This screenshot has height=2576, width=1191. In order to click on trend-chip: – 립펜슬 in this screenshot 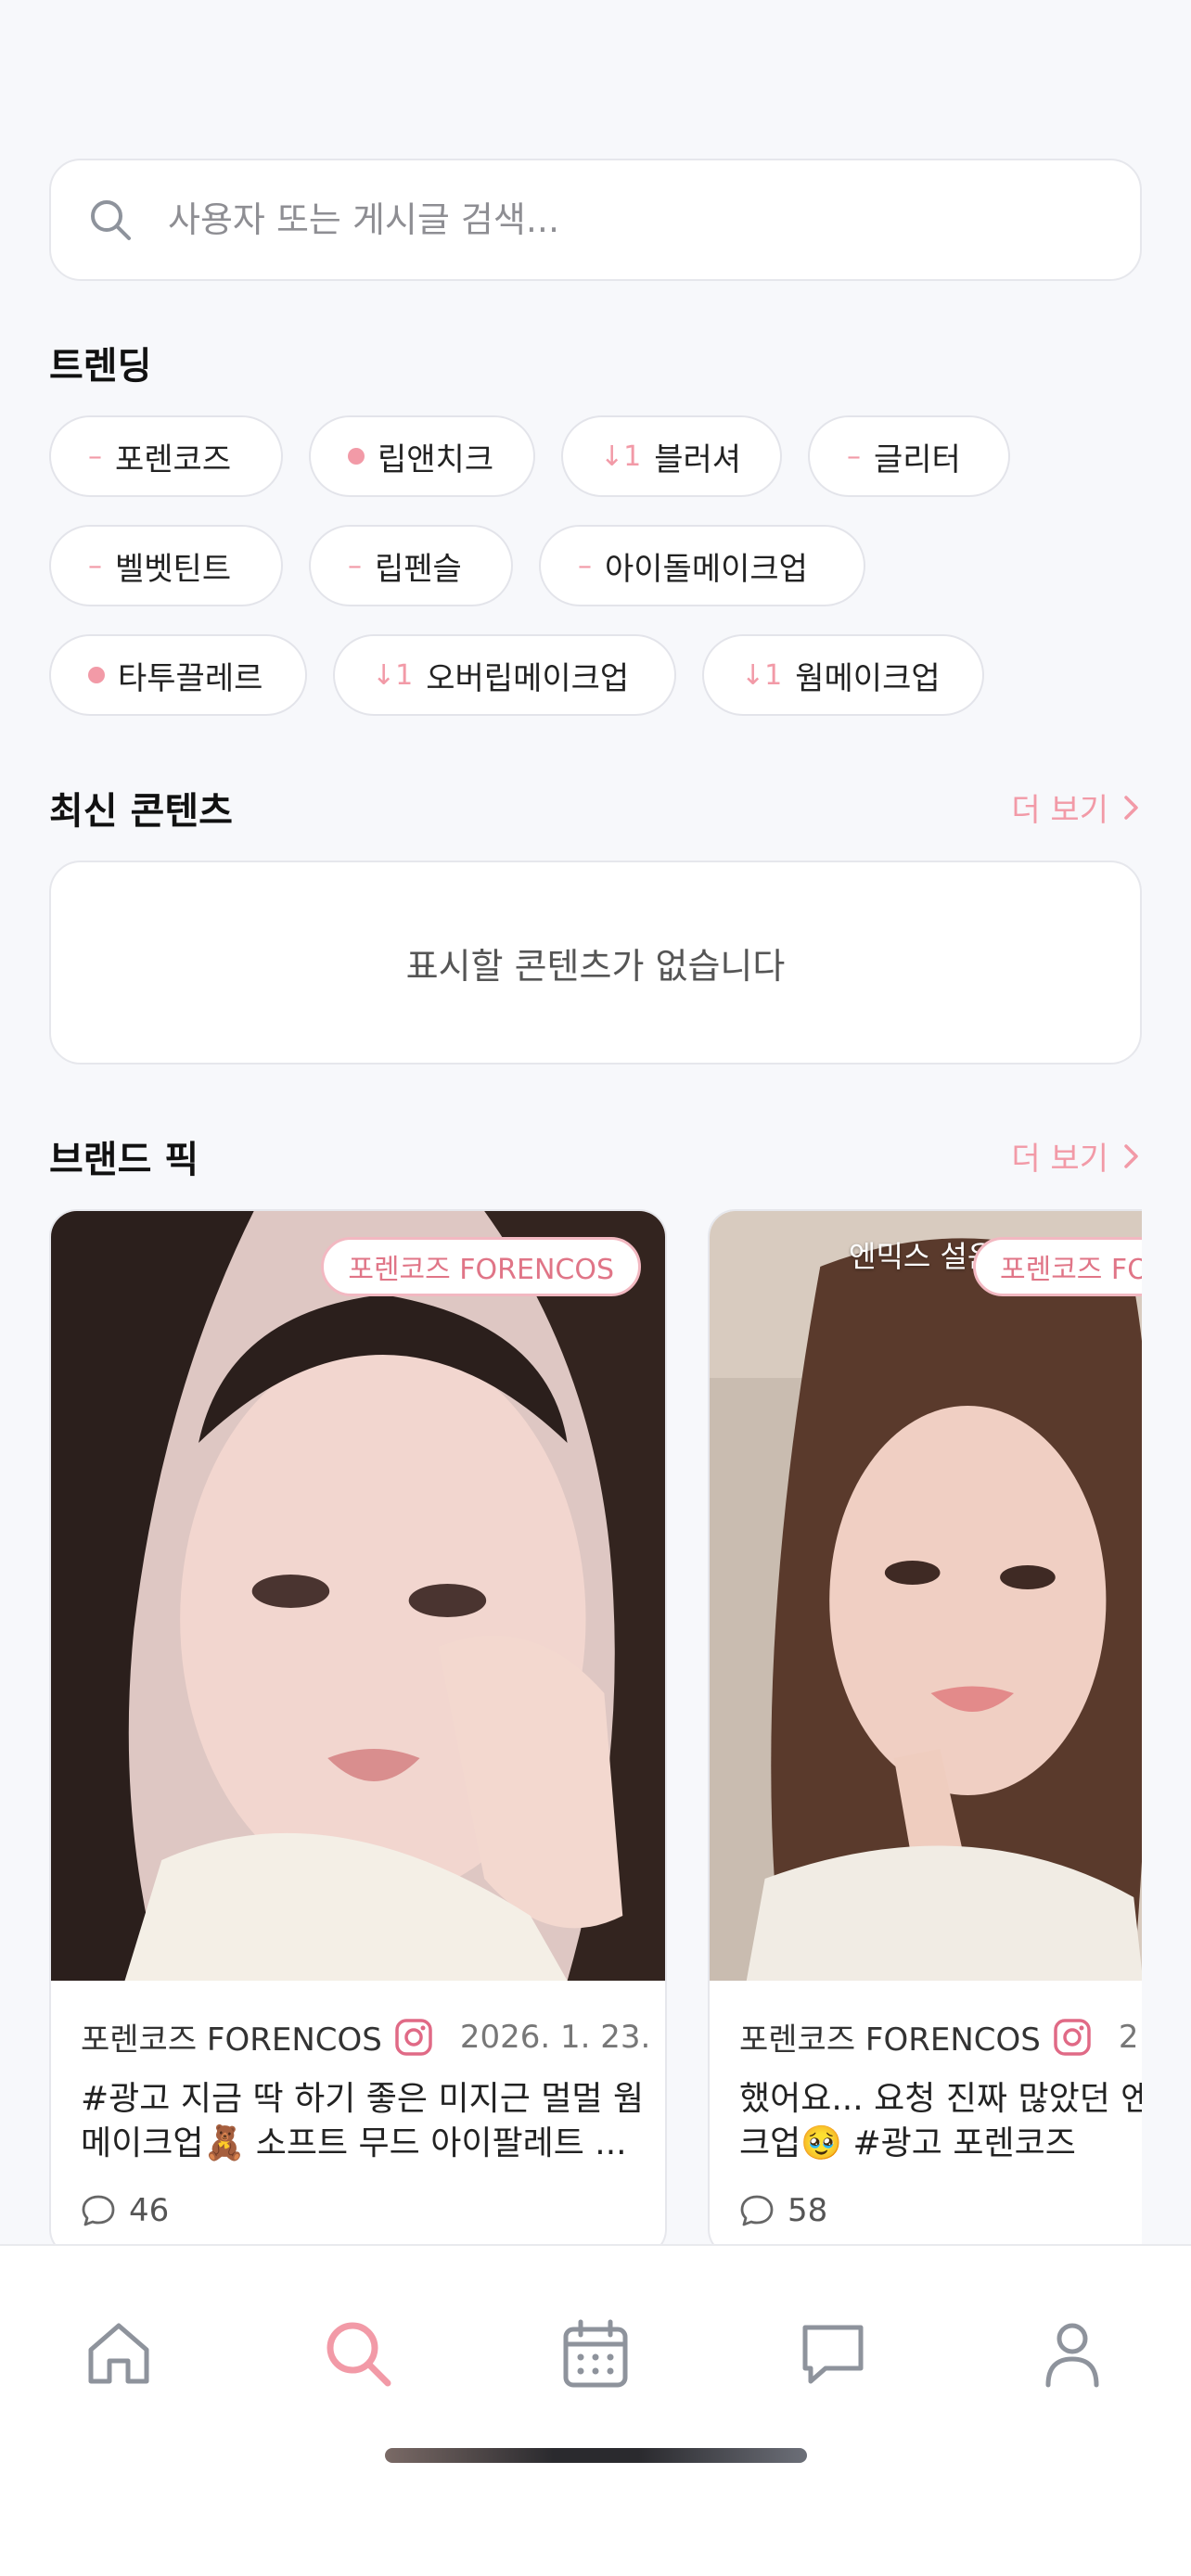, I will do `click(411, 565)`.